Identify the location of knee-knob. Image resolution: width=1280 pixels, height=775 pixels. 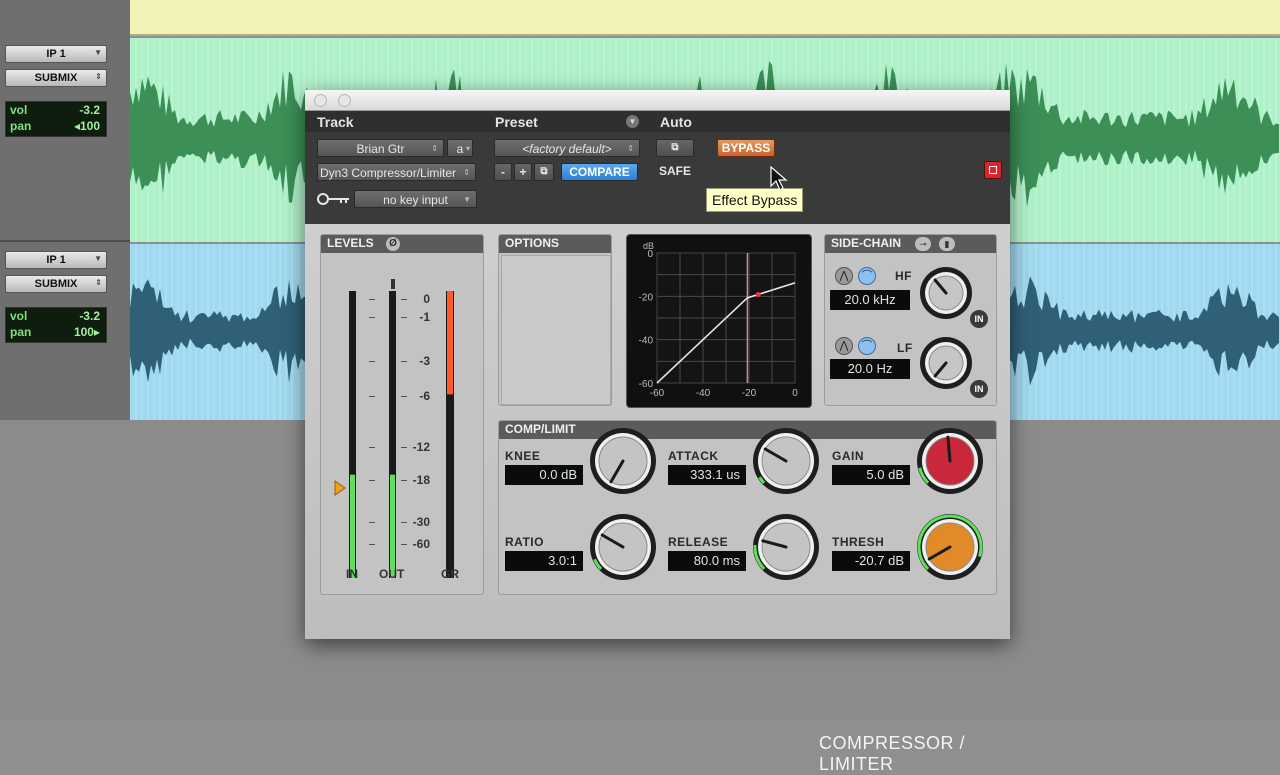
(623, 461).